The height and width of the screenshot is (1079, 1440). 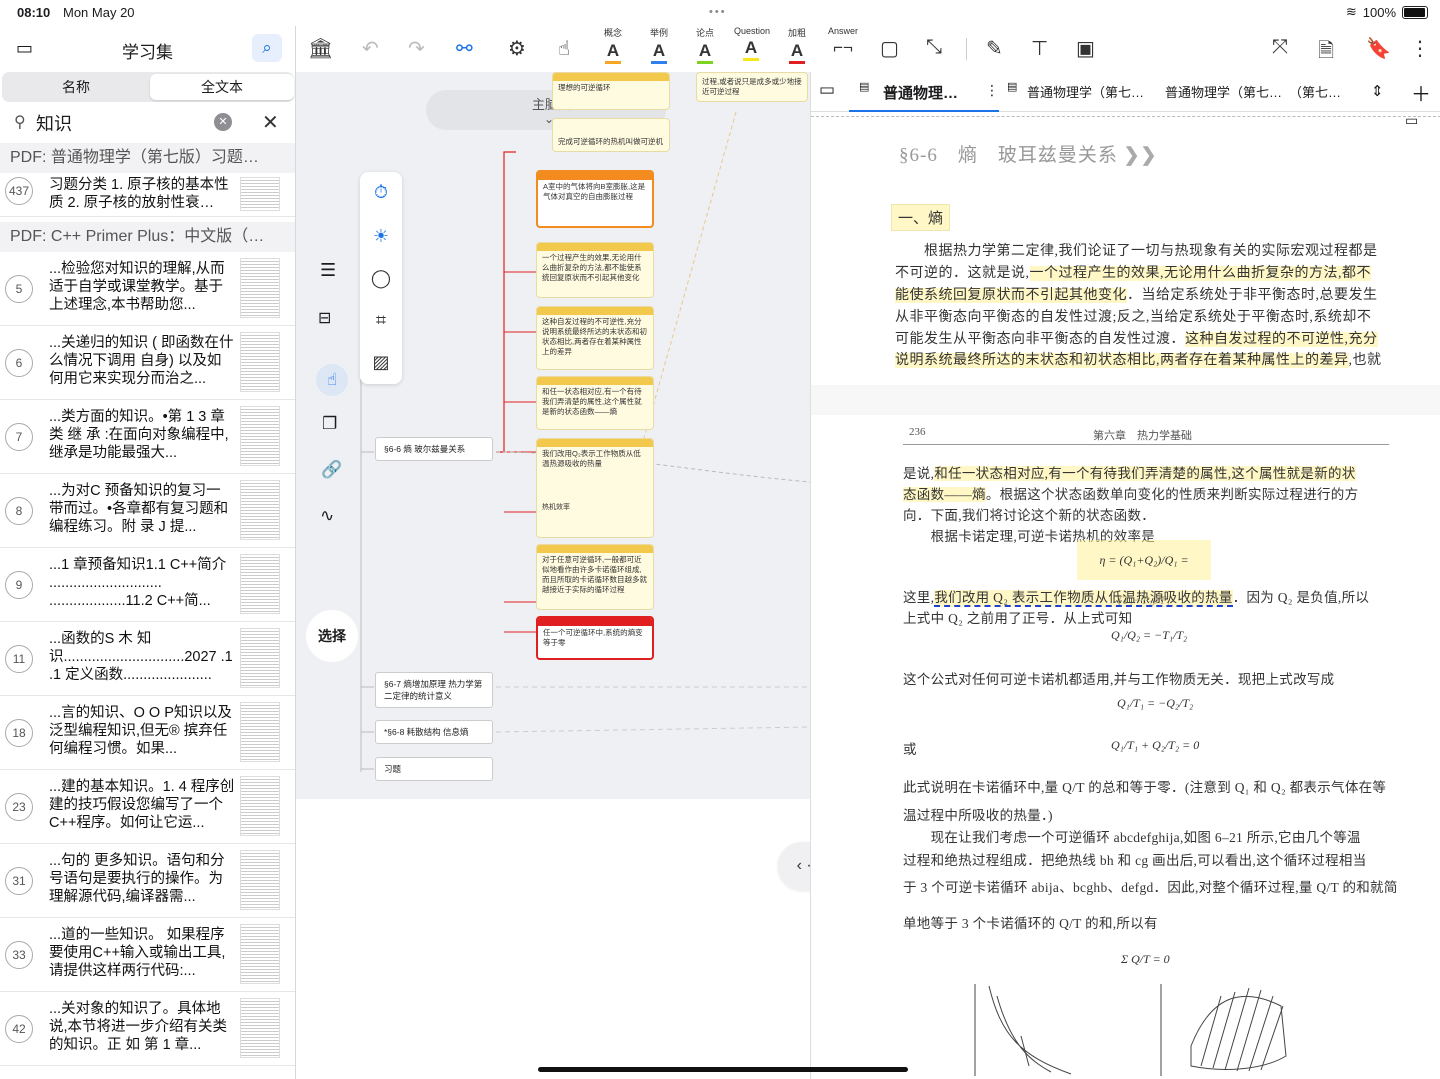 I want to click on mindmap-card: 完成可逆循环的热机叫做可逆机, so click(x=611, y=135).